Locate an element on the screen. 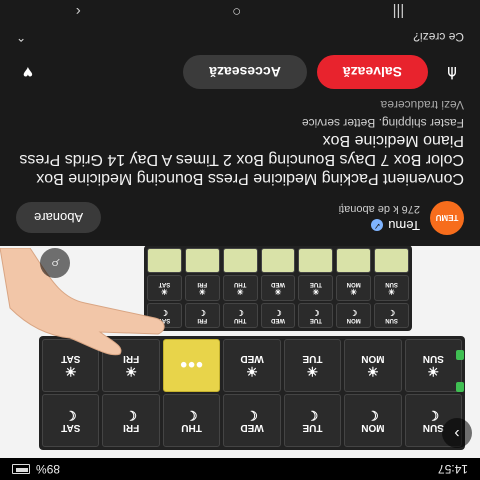 This screenshot has width=480, height=480. share-icon: ⋔ is located at coordinates (452, 72).